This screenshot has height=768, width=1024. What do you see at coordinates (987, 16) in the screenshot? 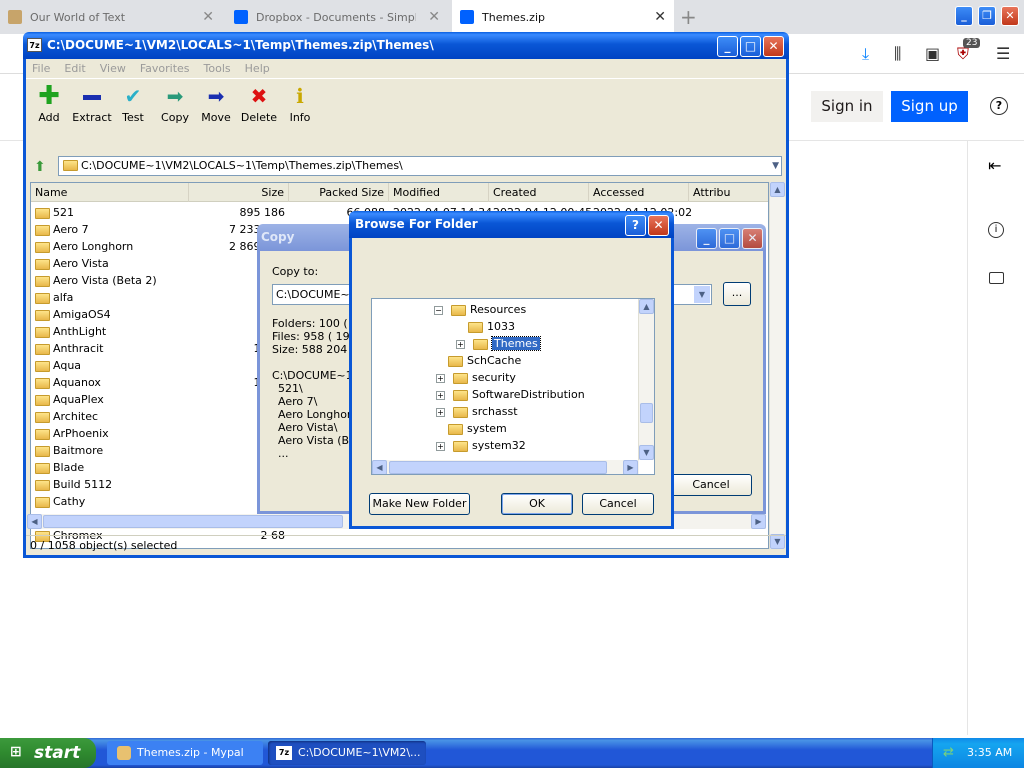
I see `restore-browser-button: ❐` at bounding box center [987, 16].